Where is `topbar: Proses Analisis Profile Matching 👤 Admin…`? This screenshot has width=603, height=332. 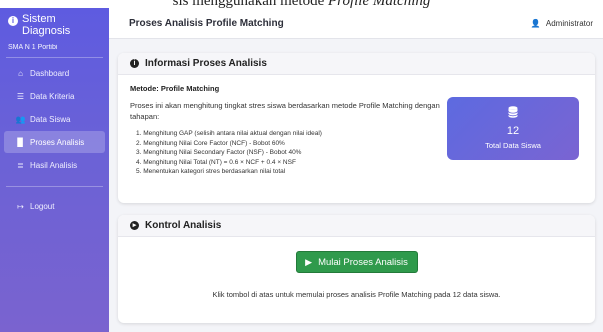
topbar: Proses Analisis Profile Matching 👤 Admin… is located at coordinates (356, 23).